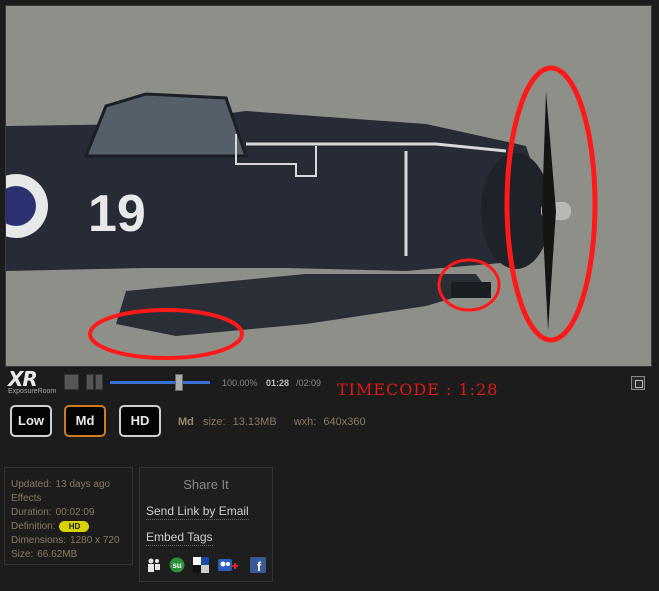  Describe the element at coordinates (229, 566) in the screenshot. I see `digg-icon` at that location.